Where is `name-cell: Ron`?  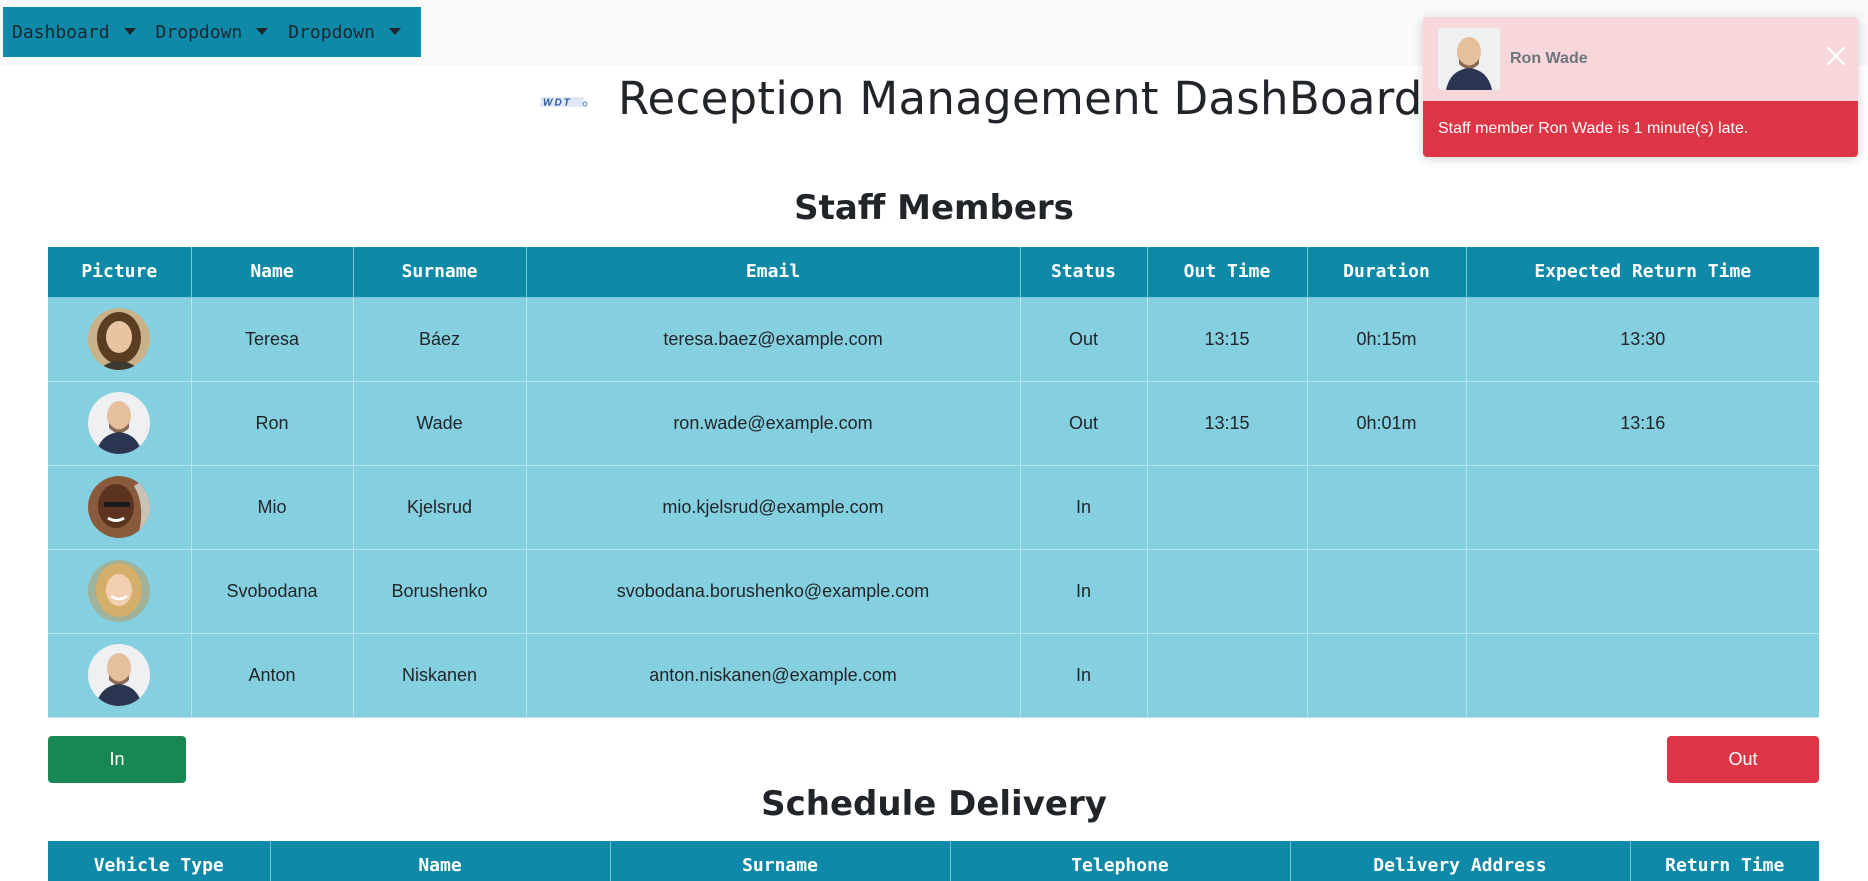 name-cell: Ron is located at coordinates (272, 423).